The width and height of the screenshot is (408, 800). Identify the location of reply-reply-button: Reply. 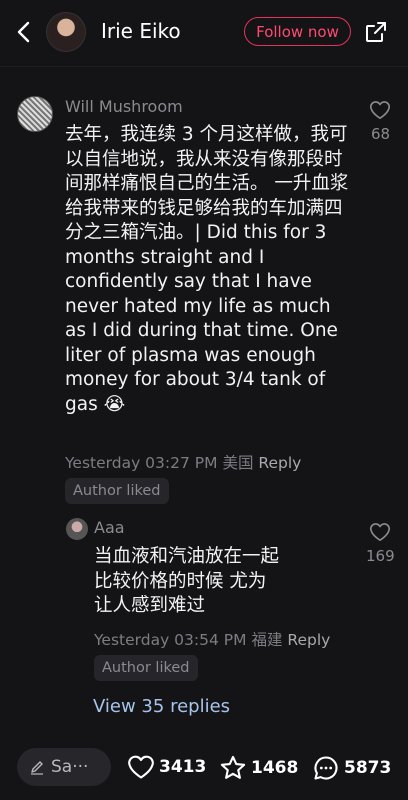
(308, 640).